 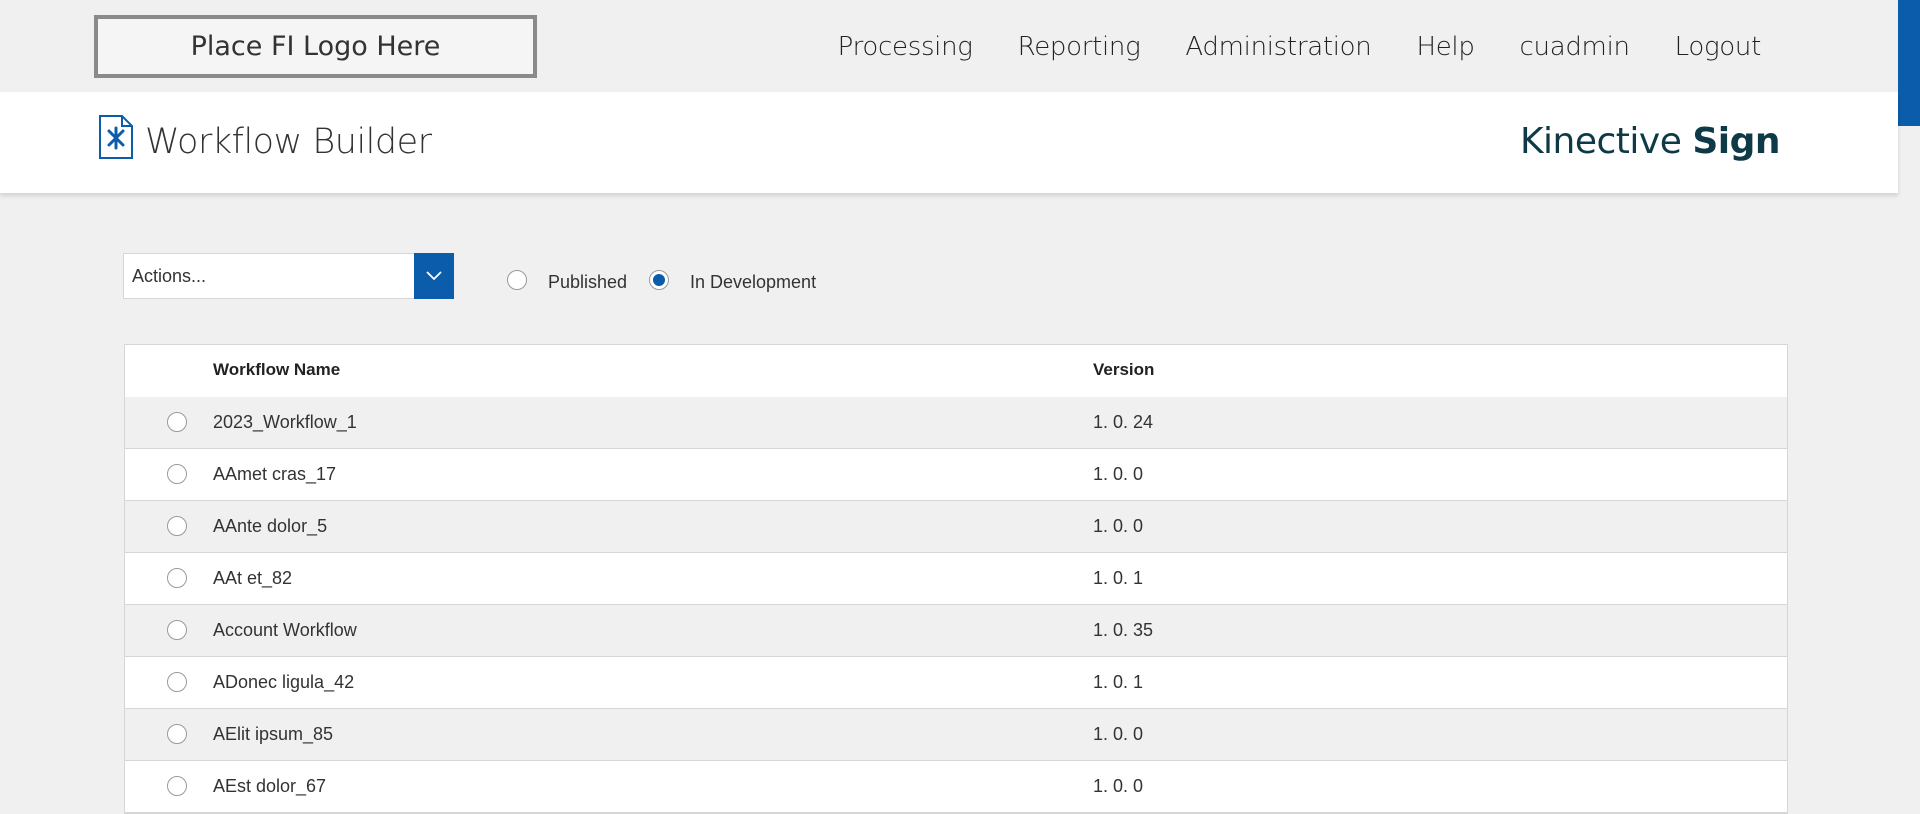 What do you see at coordinates (1123, 630) in the screenshot?
I see `workflow-version: 1. 0. 35` at bounding box center [1123, 630].